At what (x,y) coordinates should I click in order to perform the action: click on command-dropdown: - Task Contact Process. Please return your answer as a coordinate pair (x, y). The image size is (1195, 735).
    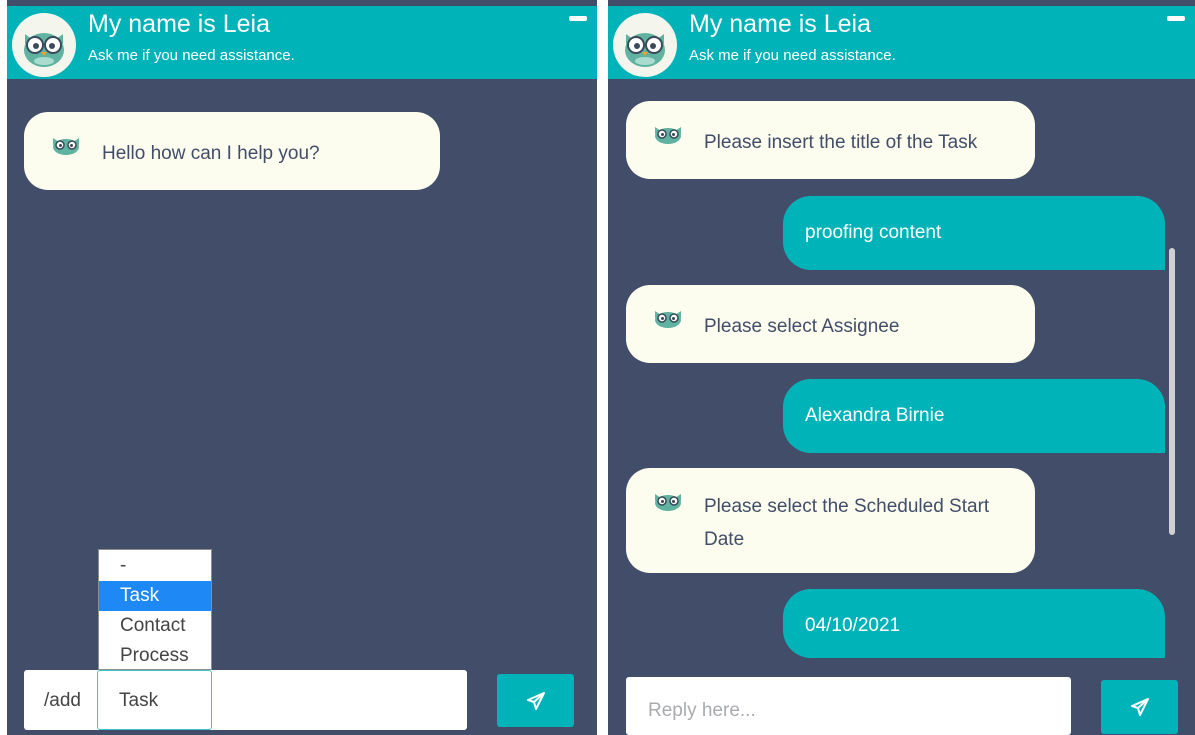
    Looking at the image, I should click on (155, 609).